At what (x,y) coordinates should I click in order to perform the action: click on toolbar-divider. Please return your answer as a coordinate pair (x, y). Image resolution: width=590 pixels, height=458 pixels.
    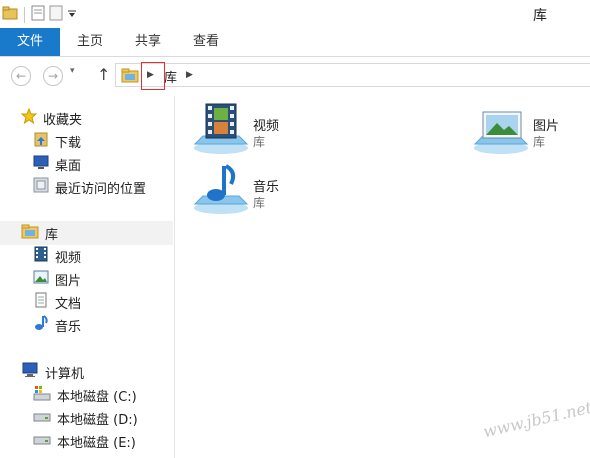
    Looking at the image, I should click on (24, 14).